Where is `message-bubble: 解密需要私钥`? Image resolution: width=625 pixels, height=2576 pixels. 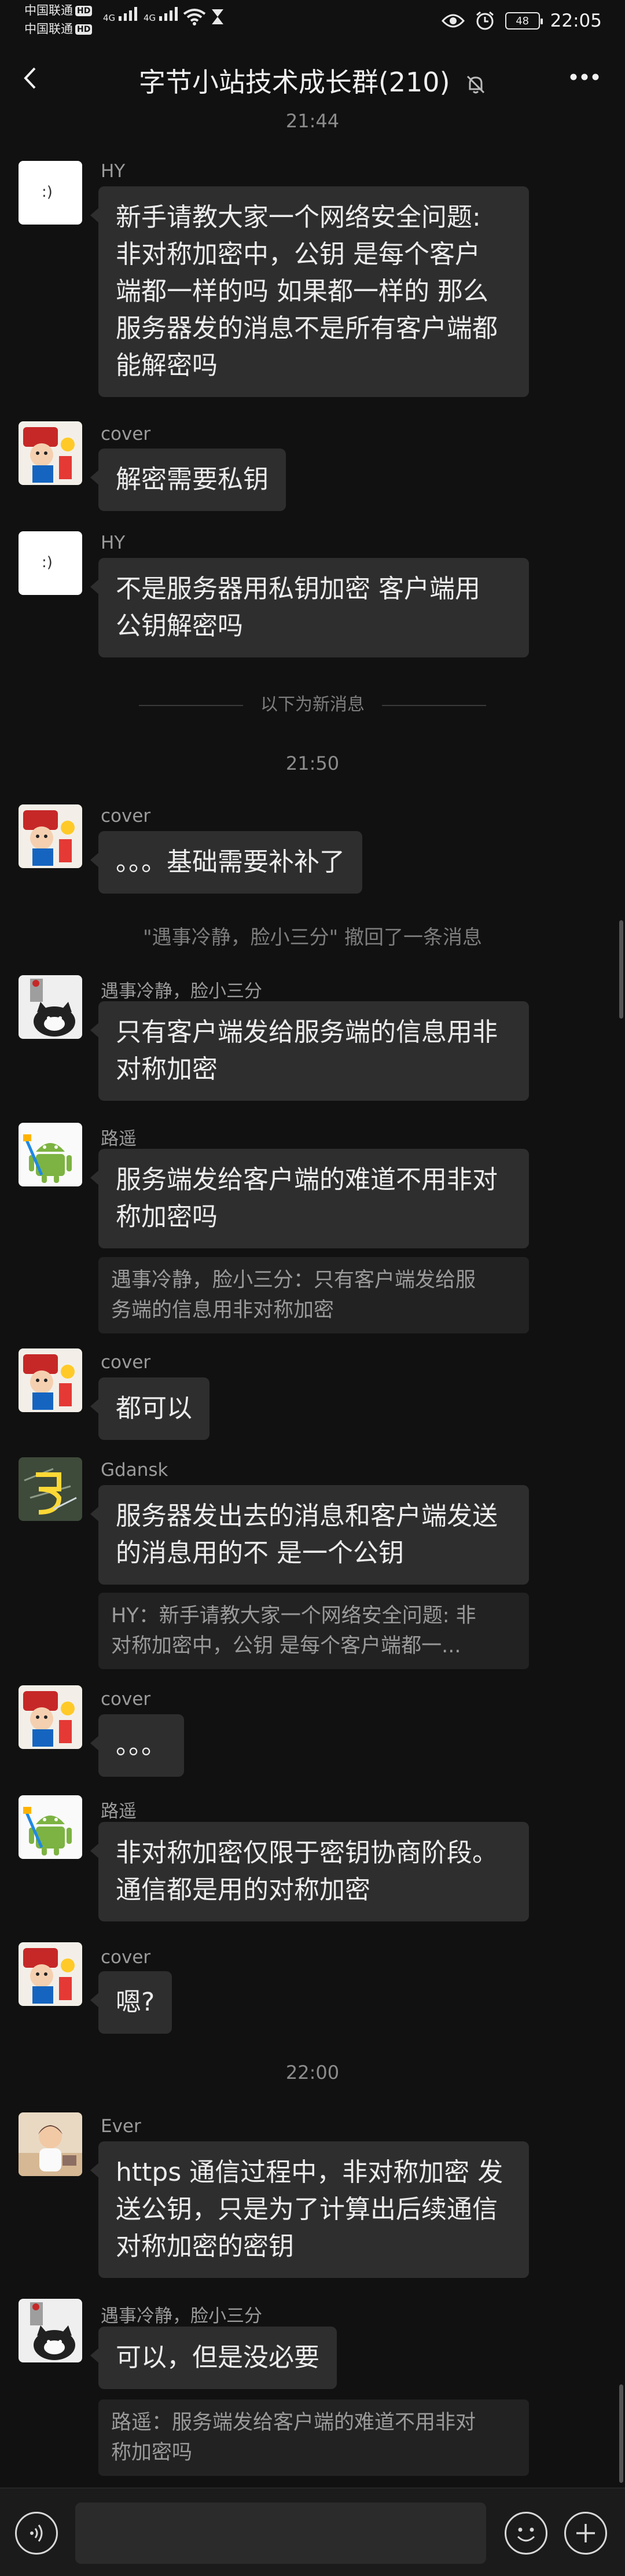
message-bubble: 解密需要私钥 is located at coordinates (188, 480).